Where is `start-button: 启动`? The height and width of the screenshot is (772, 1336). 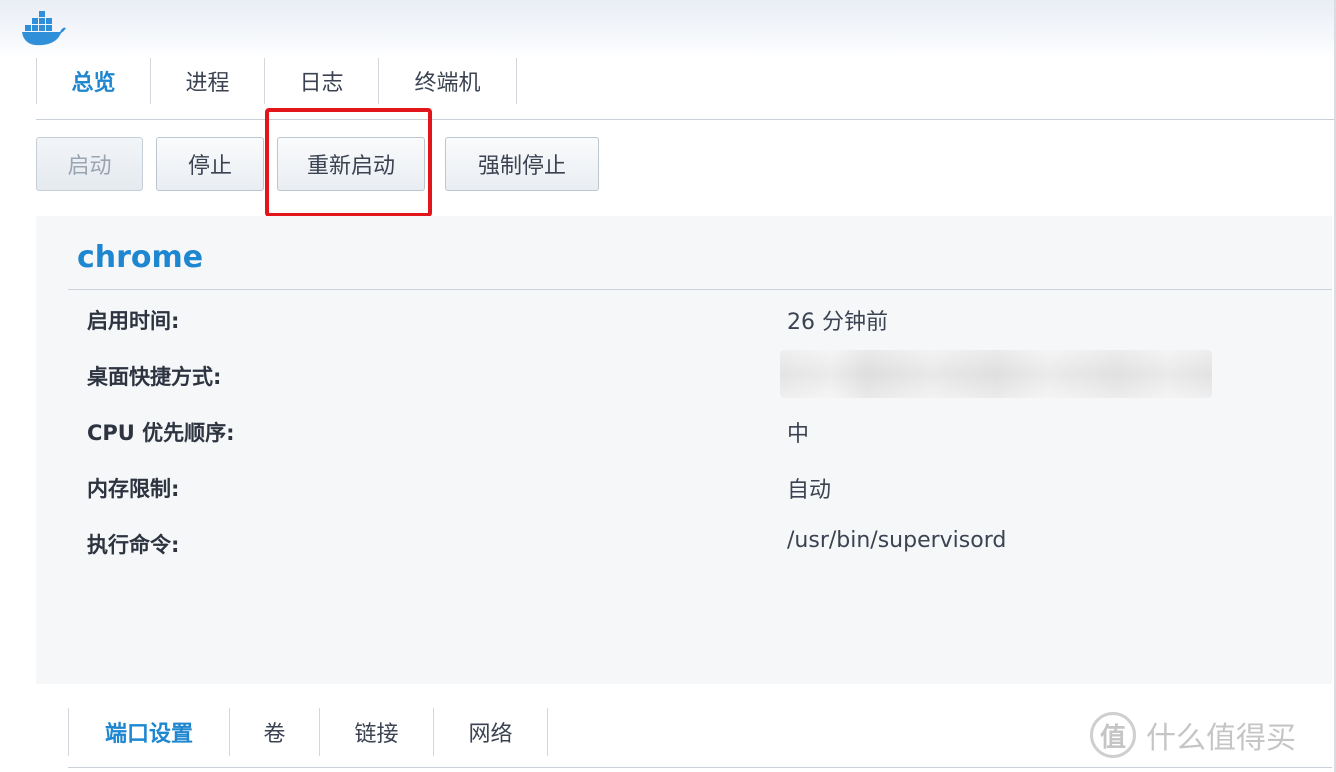 start-button: 启动 is located at coordinates (89, 164).